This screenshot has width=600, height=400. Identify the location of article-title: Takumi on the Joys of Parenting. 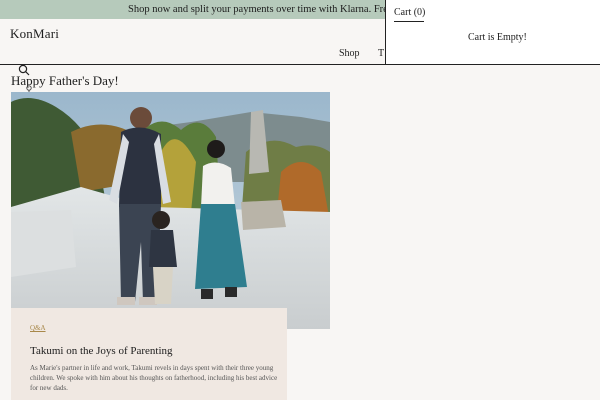
(101, 351).